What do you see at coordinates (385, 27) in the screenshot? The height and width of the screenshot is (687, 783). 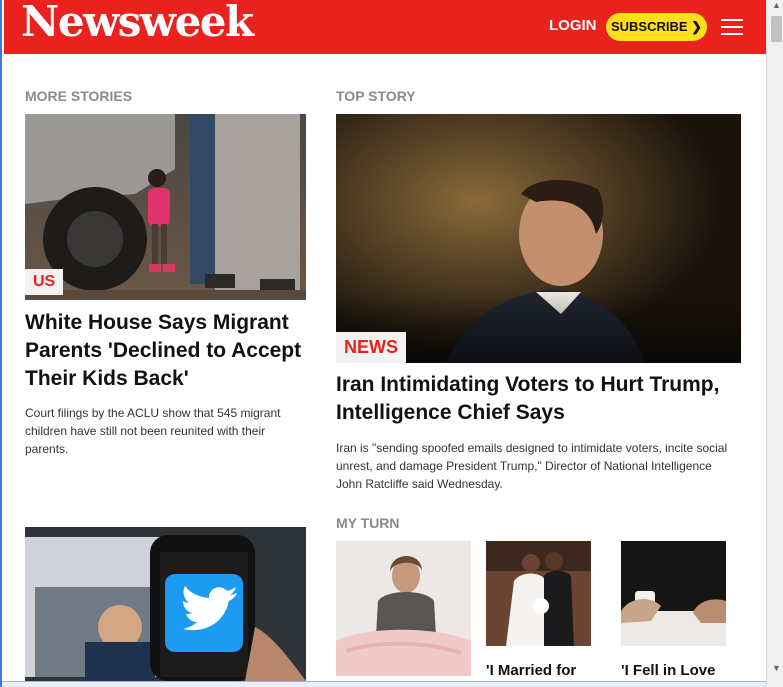 I see `site-header: Newsweek LOGIN SUBSCRIBE ❯` at bounding box center [385, 27].